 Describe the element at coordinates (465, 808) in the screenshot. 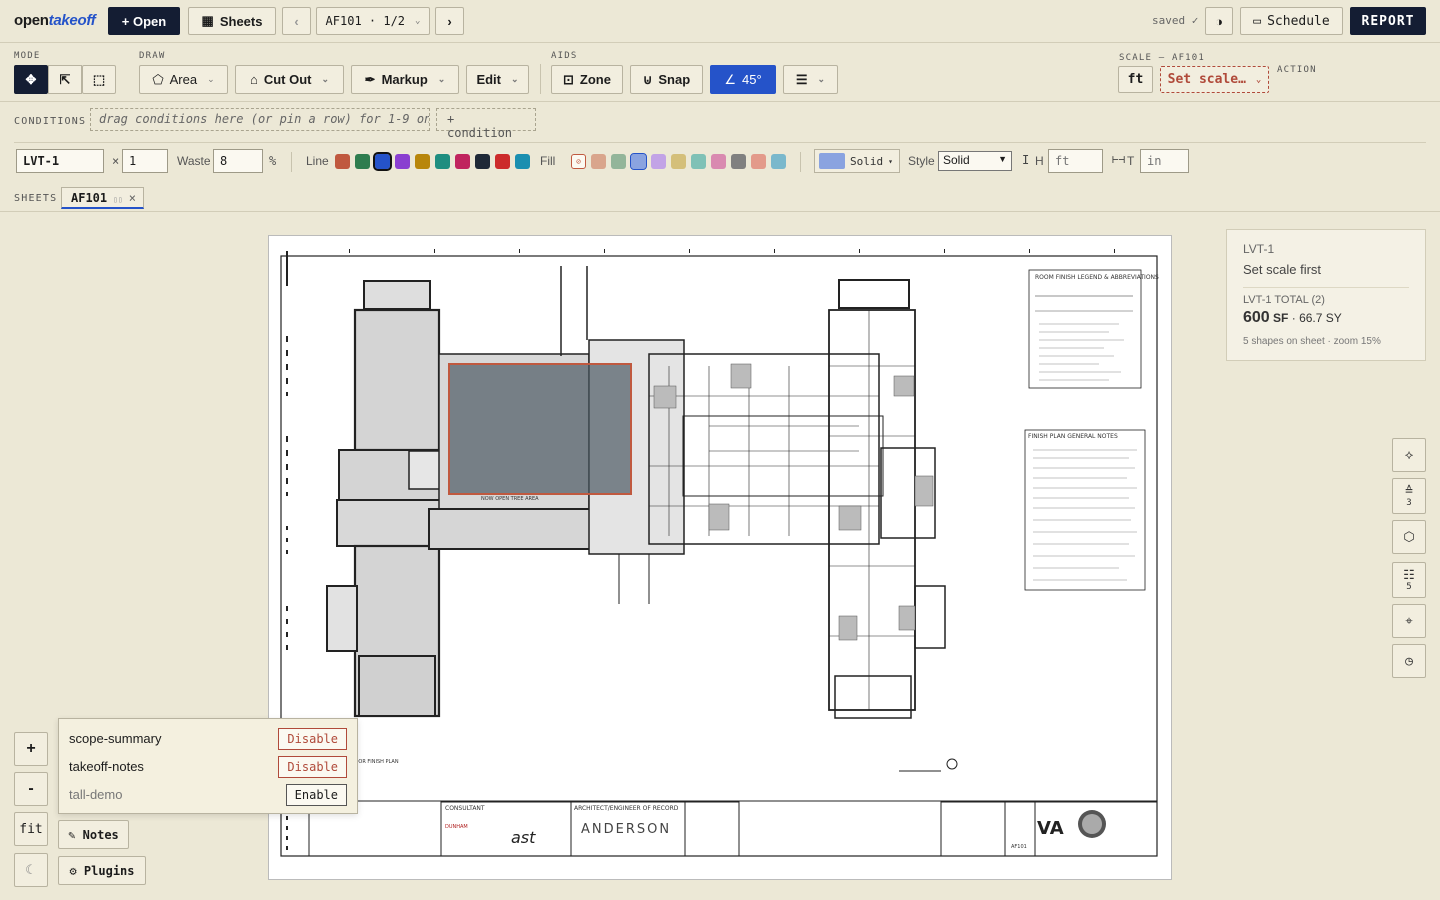

I see `consultant-title: CONSULTANT` at that location.